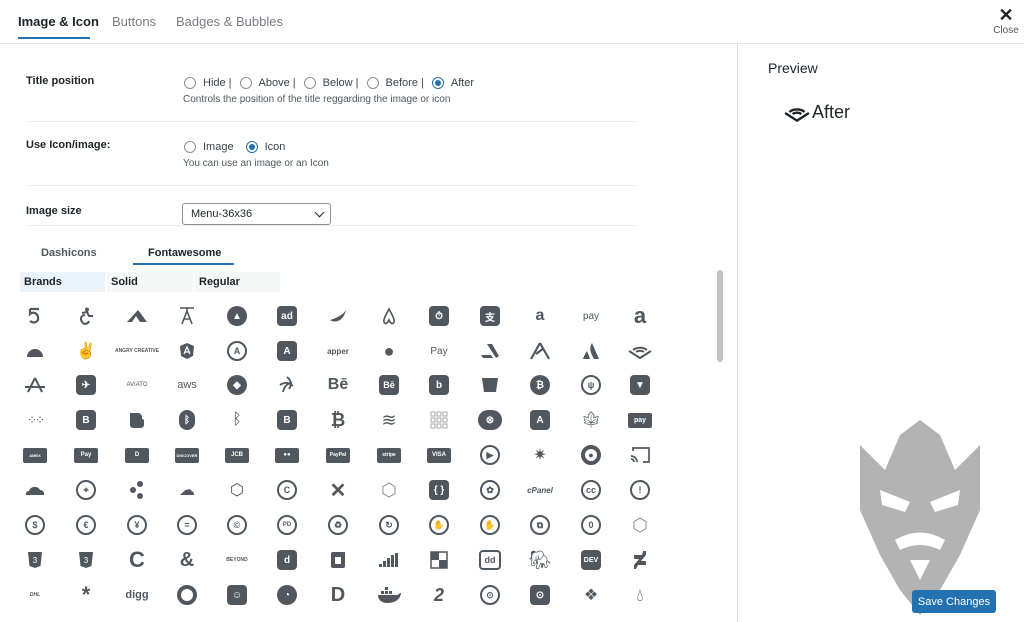  What do you see at coordinates (338, 385) in the screenshot?
I see `behance-icon: Bē` at bounding box center [338, 385].